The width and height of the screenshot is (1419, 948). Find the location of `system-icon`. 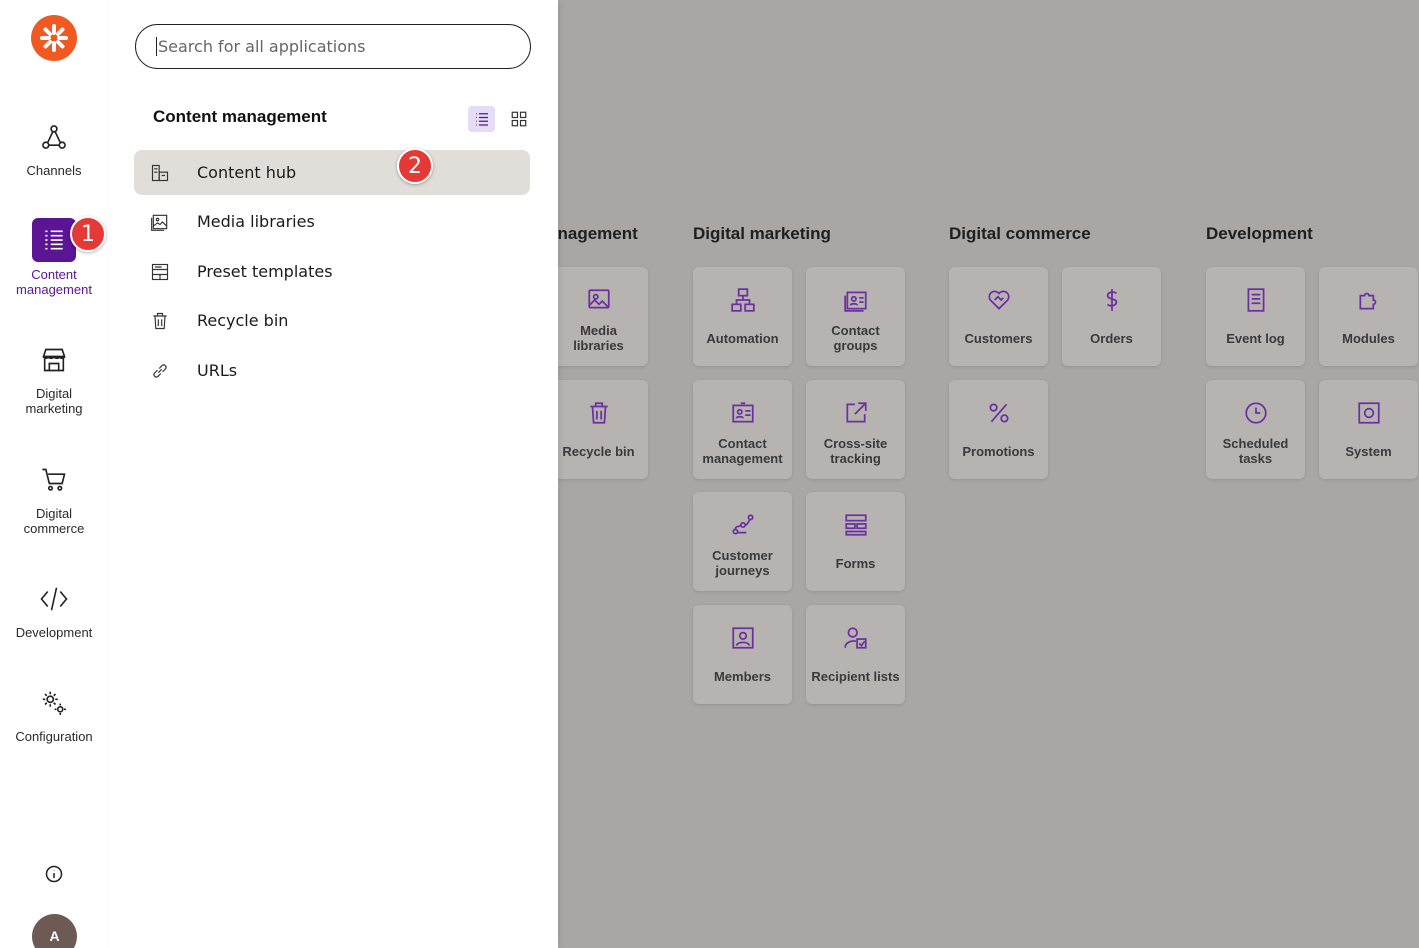

system-icon is located at coordinates (1369, 413).